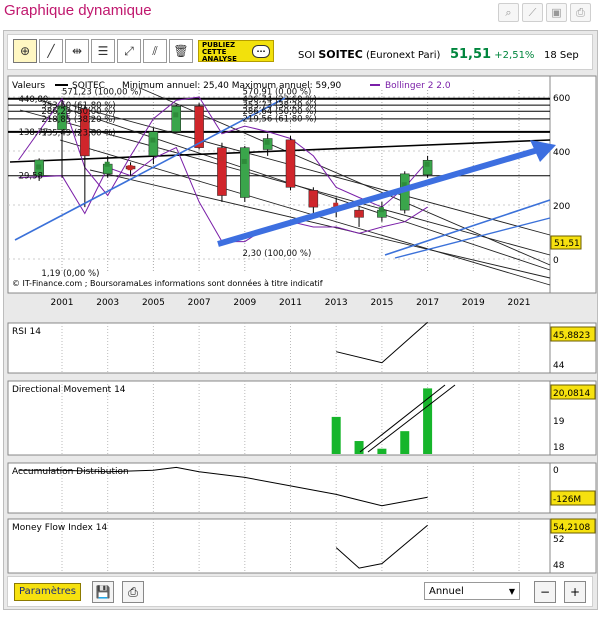  Describe the element at coordinates (473, 303) in the screenshot. I see `x-tick-label: 2019` at that location.